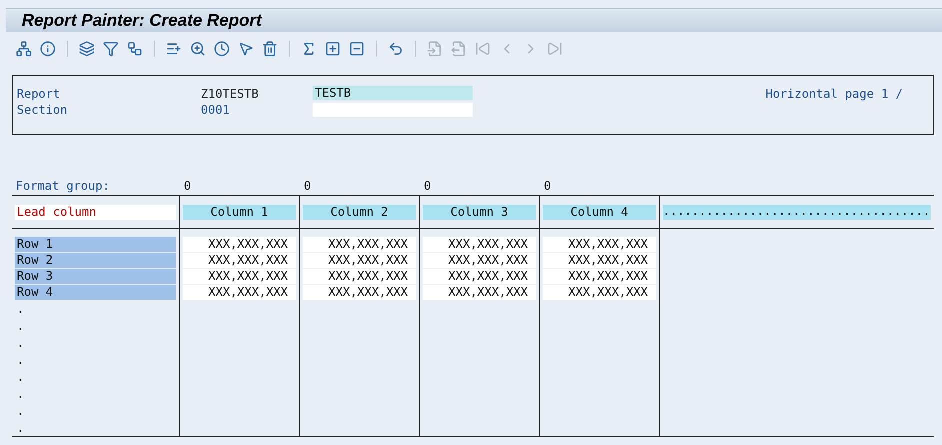  I want to click on pointer-icon, so click(246, 48).